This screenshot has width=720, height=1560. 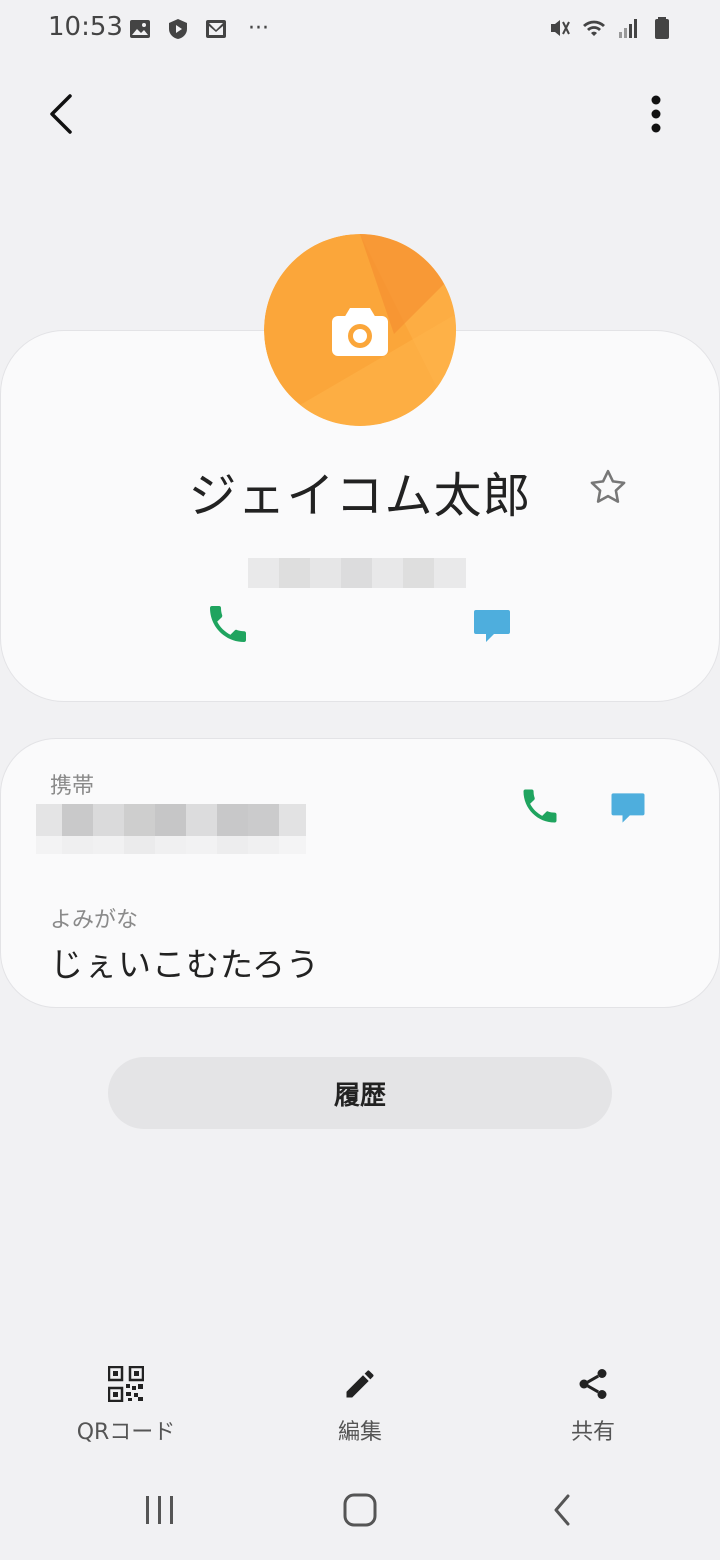 I want to click on redacted-phone-number, so click(x=357, y=573).